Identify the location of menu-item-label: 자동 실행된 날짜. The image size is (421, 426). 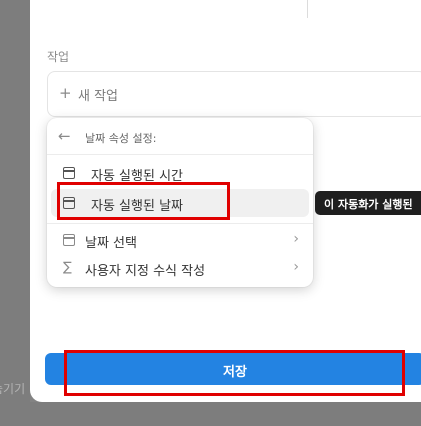
(137, 206).